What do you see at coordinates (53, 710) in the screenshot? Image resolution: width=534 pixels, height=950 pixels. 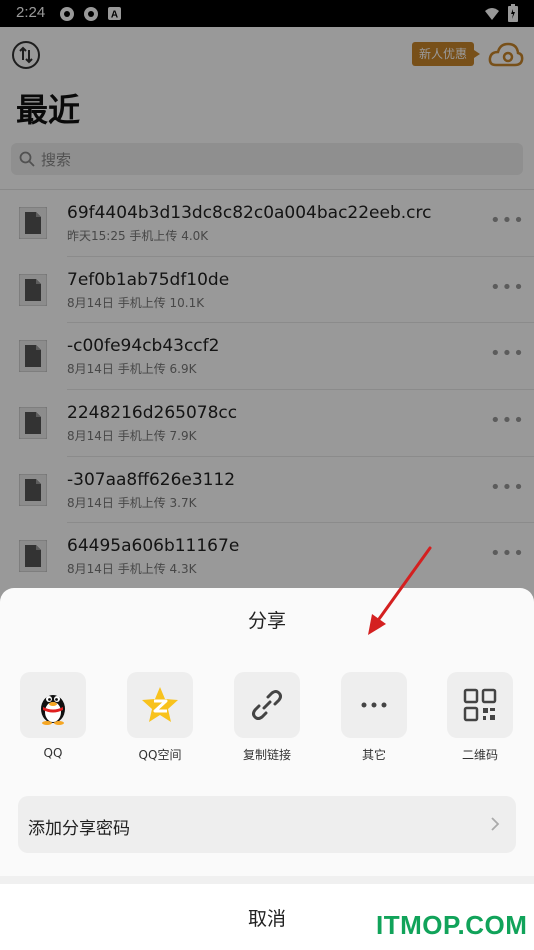 I see `qq-penguin-icon` at bounding box center [53, 710].